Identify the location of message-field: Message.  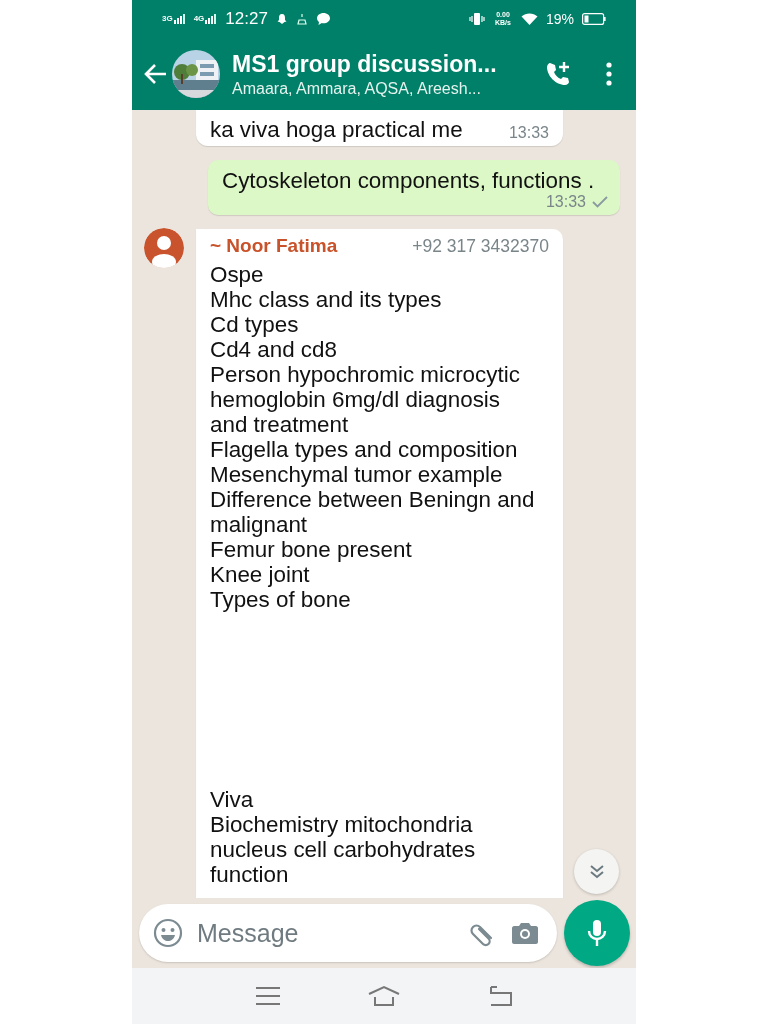
(348, 933).